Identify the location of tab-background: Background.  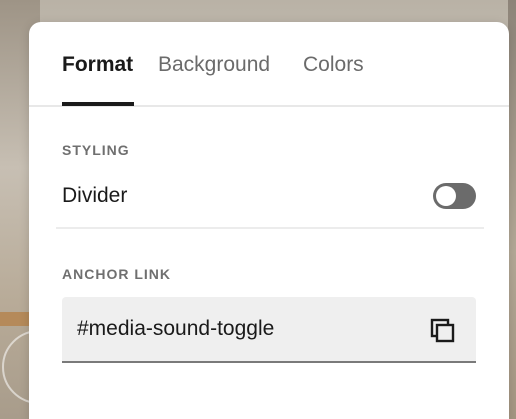
(214, 65).